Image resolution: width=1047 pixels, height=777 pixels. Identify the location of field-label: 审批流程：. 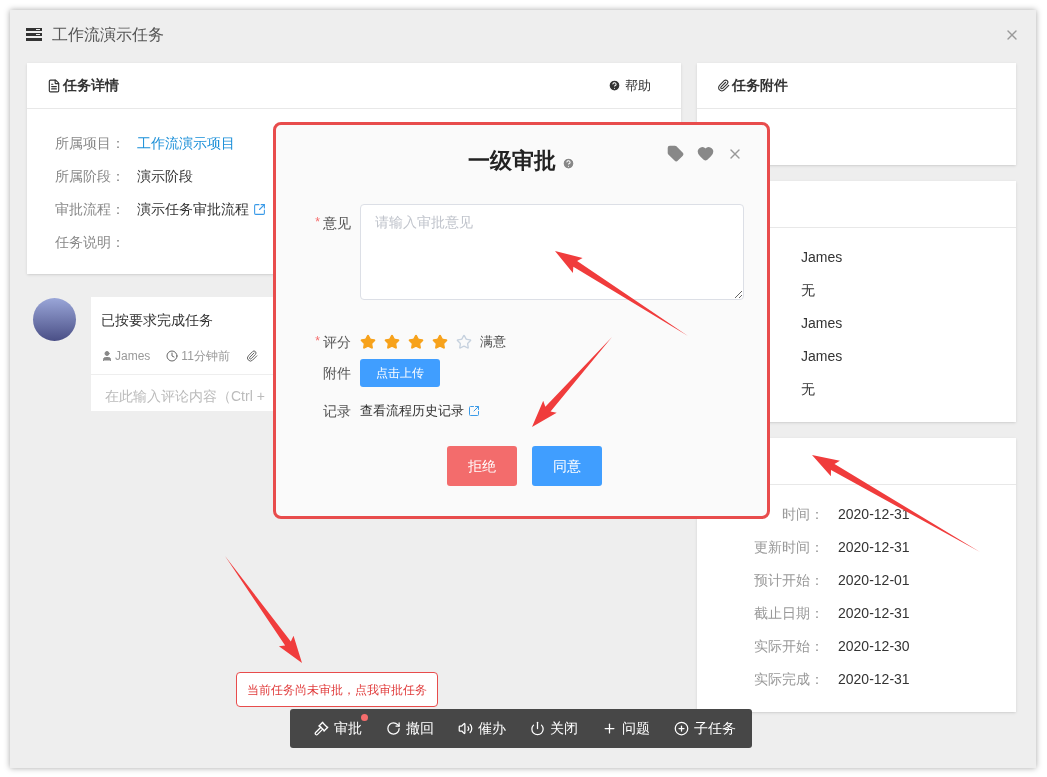
(90, 209).